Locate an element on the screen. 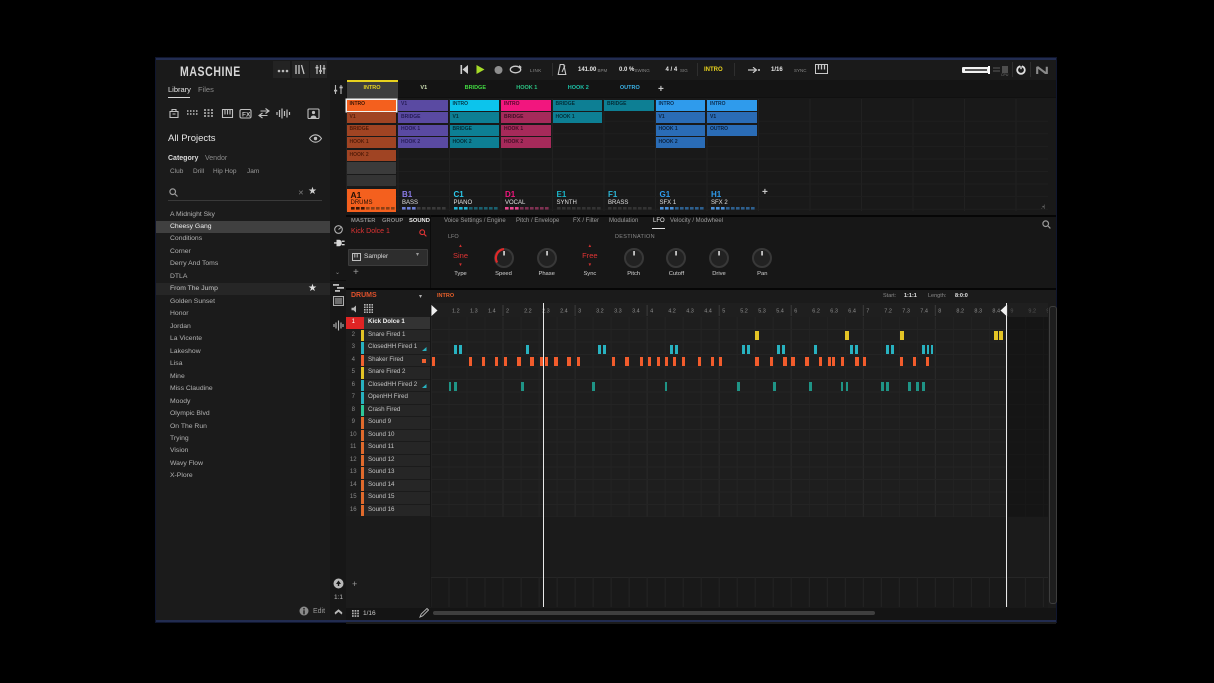  svg-text: 1.3 is located at coordinates (474, 312).